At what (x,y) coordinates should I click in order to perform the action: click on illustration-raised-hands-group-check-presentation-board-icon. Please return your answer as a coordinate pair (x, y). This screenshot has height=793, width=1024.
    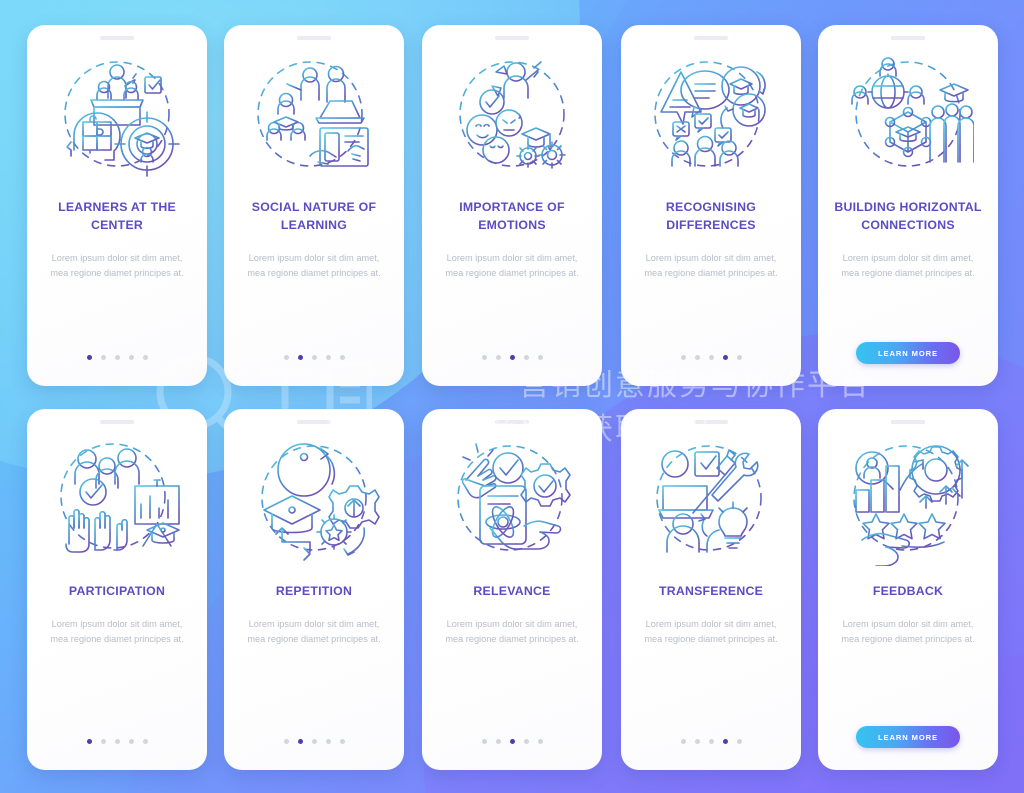
    Looking at the image, I should click on (117, 500).